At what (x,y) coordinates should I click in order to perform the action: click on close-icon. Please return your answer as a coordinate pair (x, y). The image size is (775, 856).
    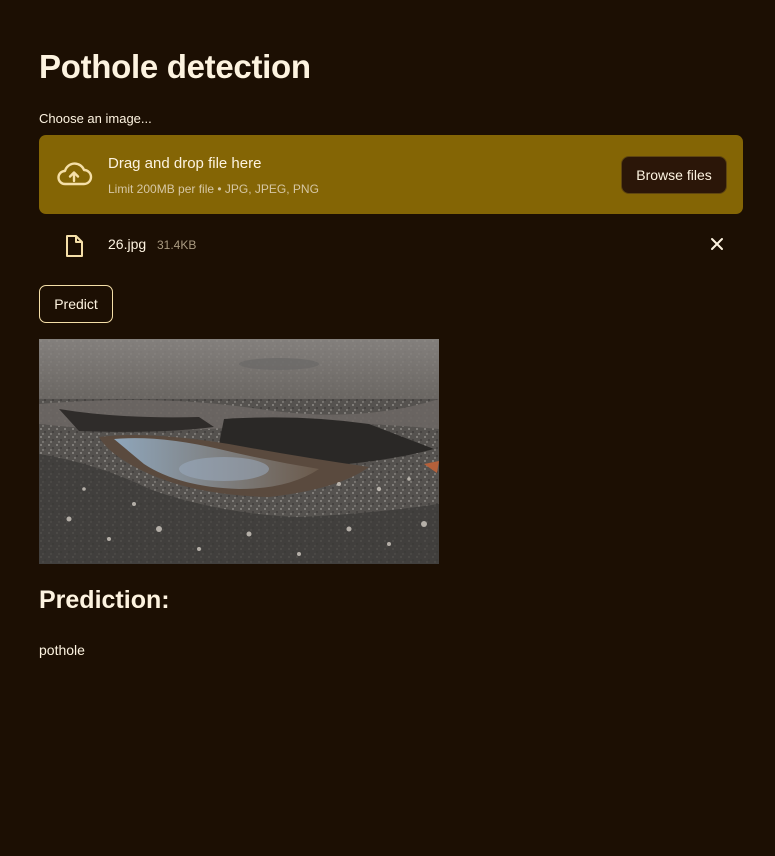
    Looking at the image, I should click on (717, 244).